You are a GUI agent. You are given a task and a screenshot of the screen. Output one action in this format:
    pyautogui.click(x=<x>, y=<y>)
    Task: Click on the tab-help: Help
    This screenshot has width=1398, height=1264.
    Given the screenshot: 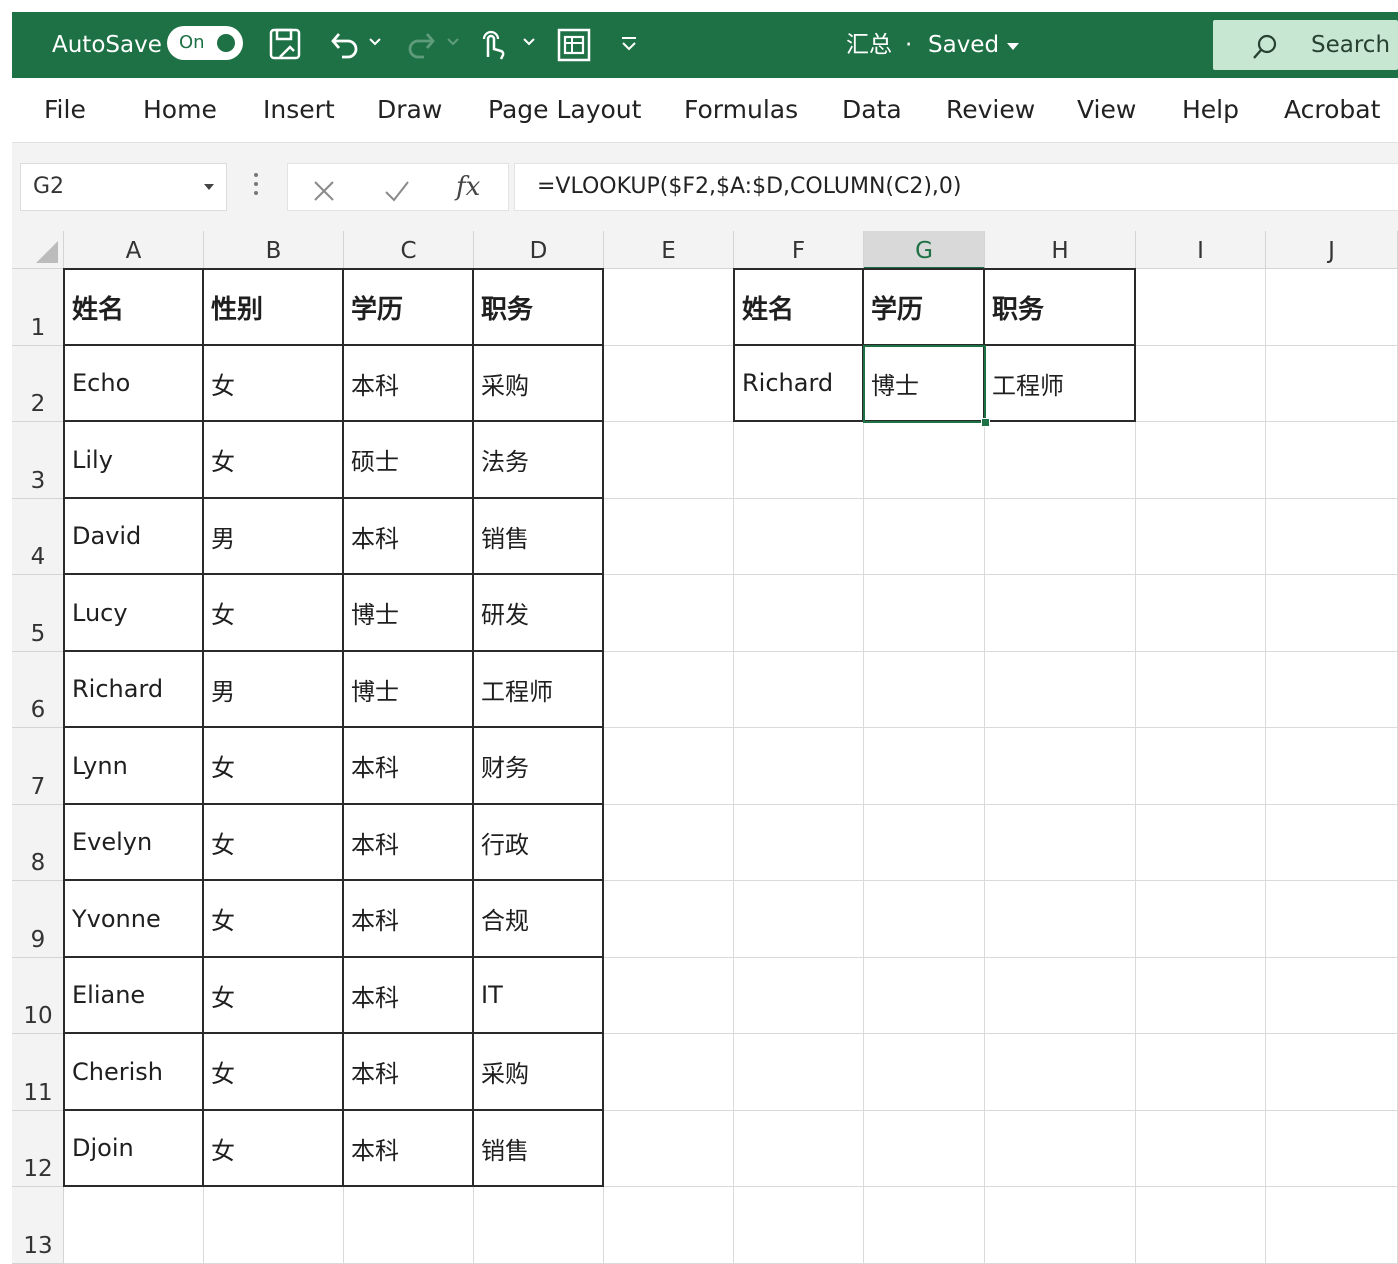 What is the action you would take?
    pyautogui.click(x=1210, y=110)
    